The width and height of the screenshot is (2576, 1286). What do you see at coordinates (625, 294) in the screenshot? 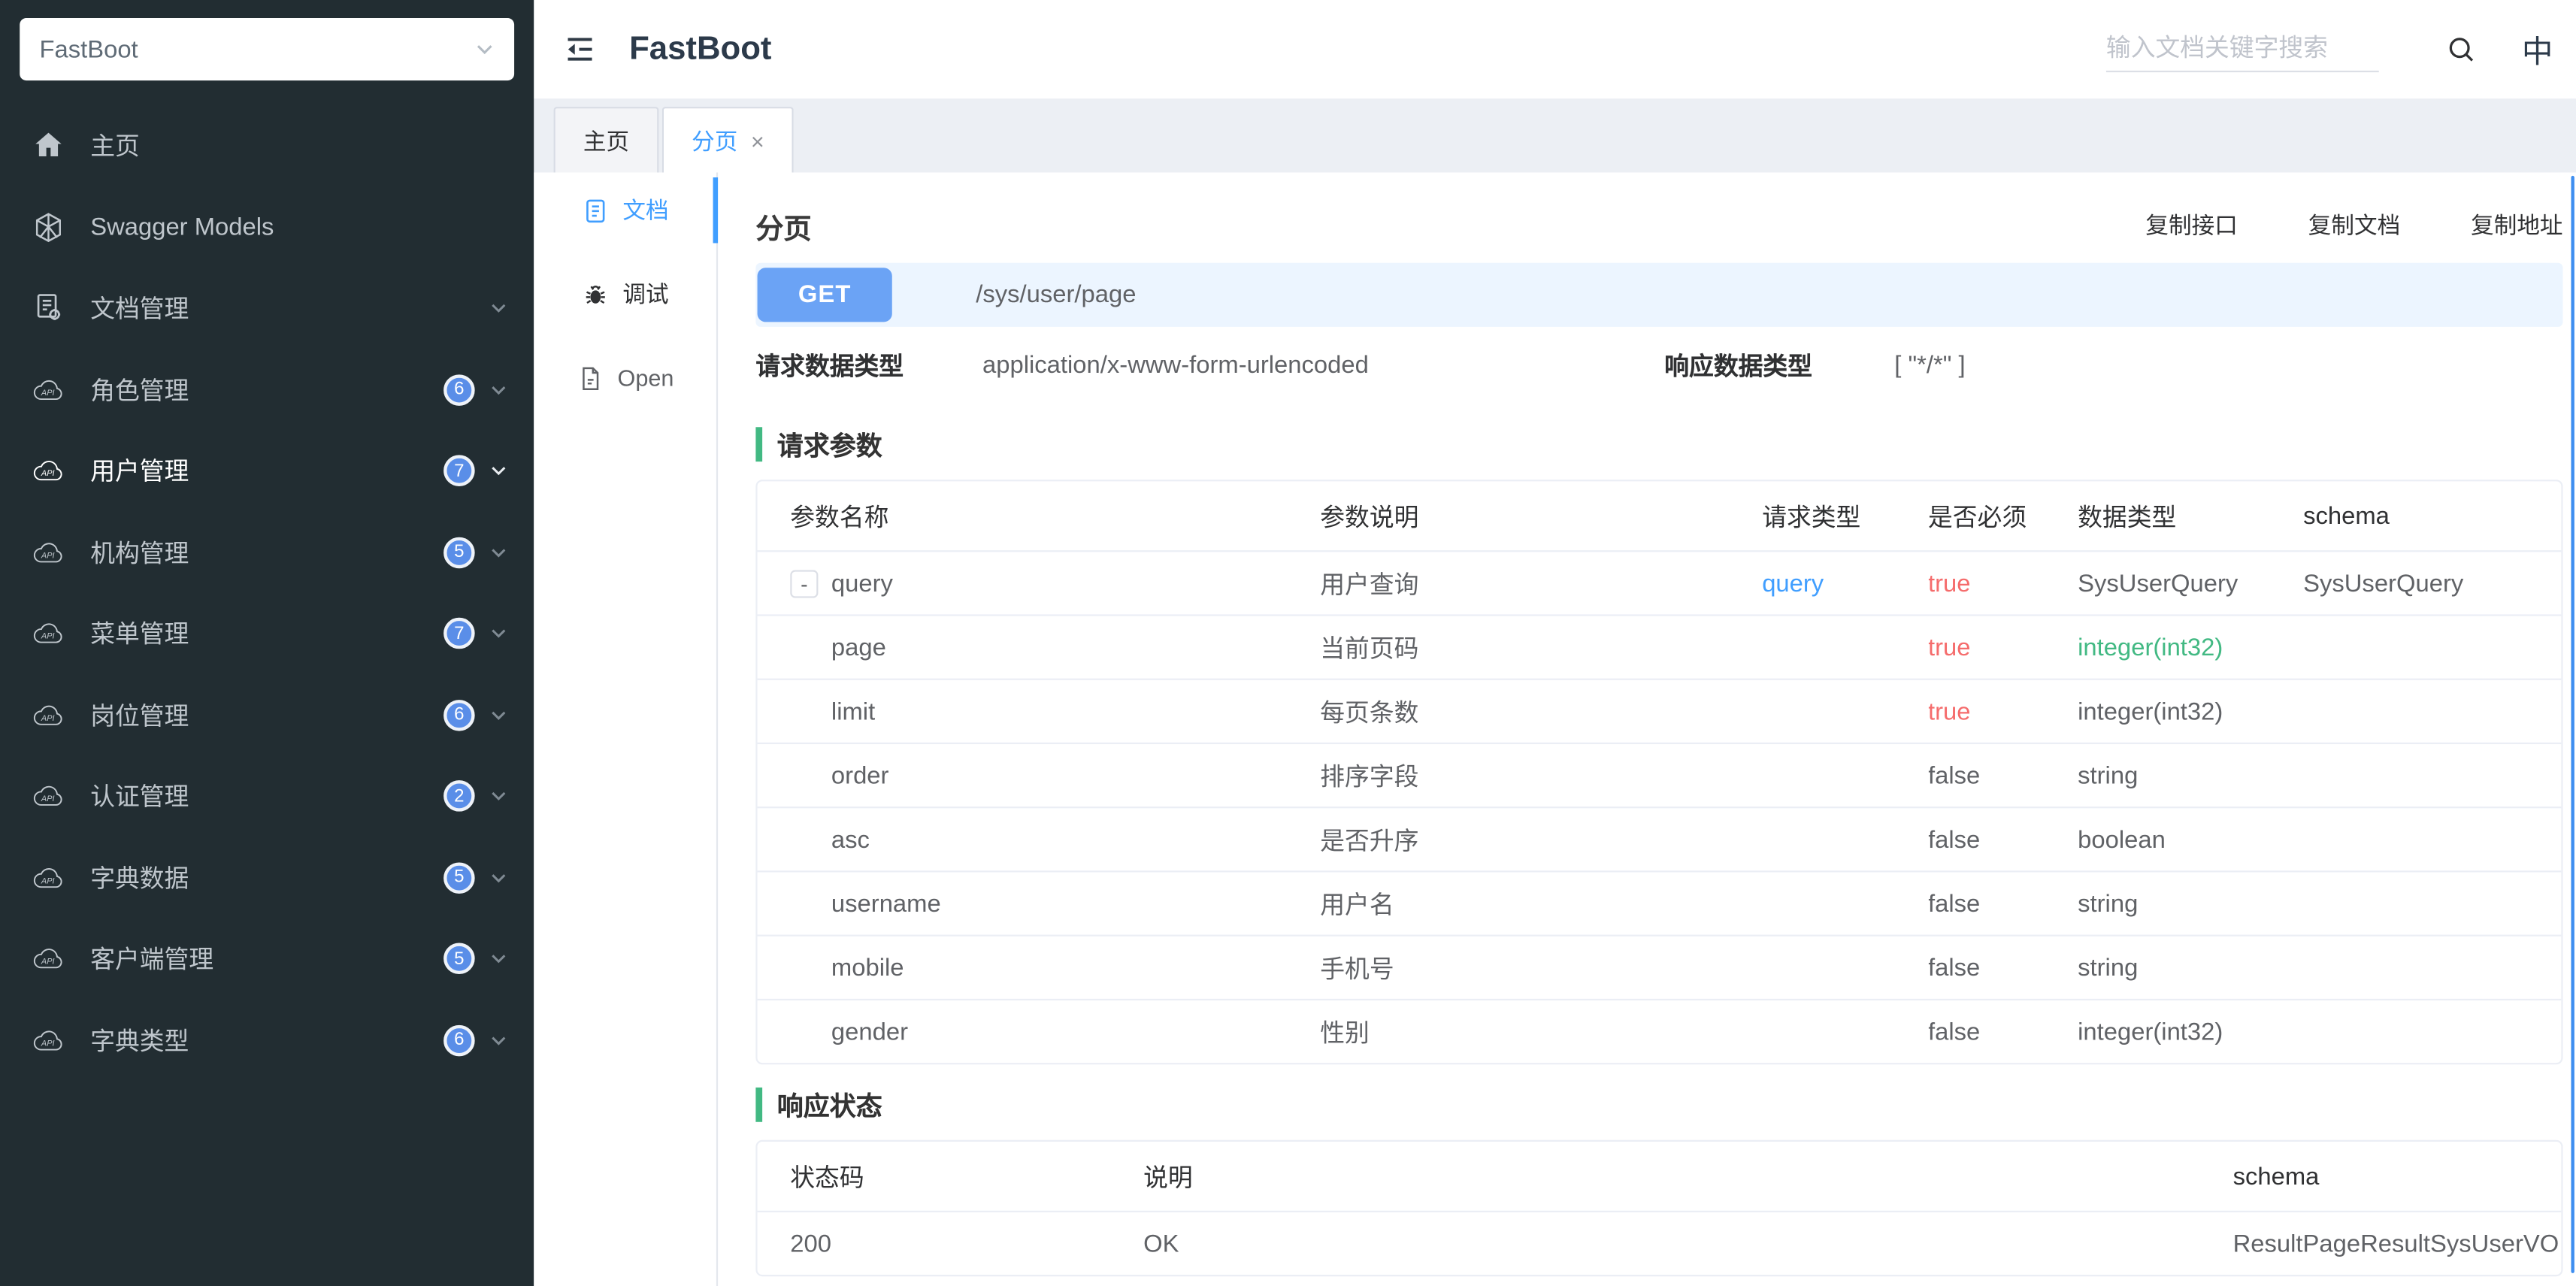
I see `doc-nav-item-1: 调试` at bounding box center [625, 294].